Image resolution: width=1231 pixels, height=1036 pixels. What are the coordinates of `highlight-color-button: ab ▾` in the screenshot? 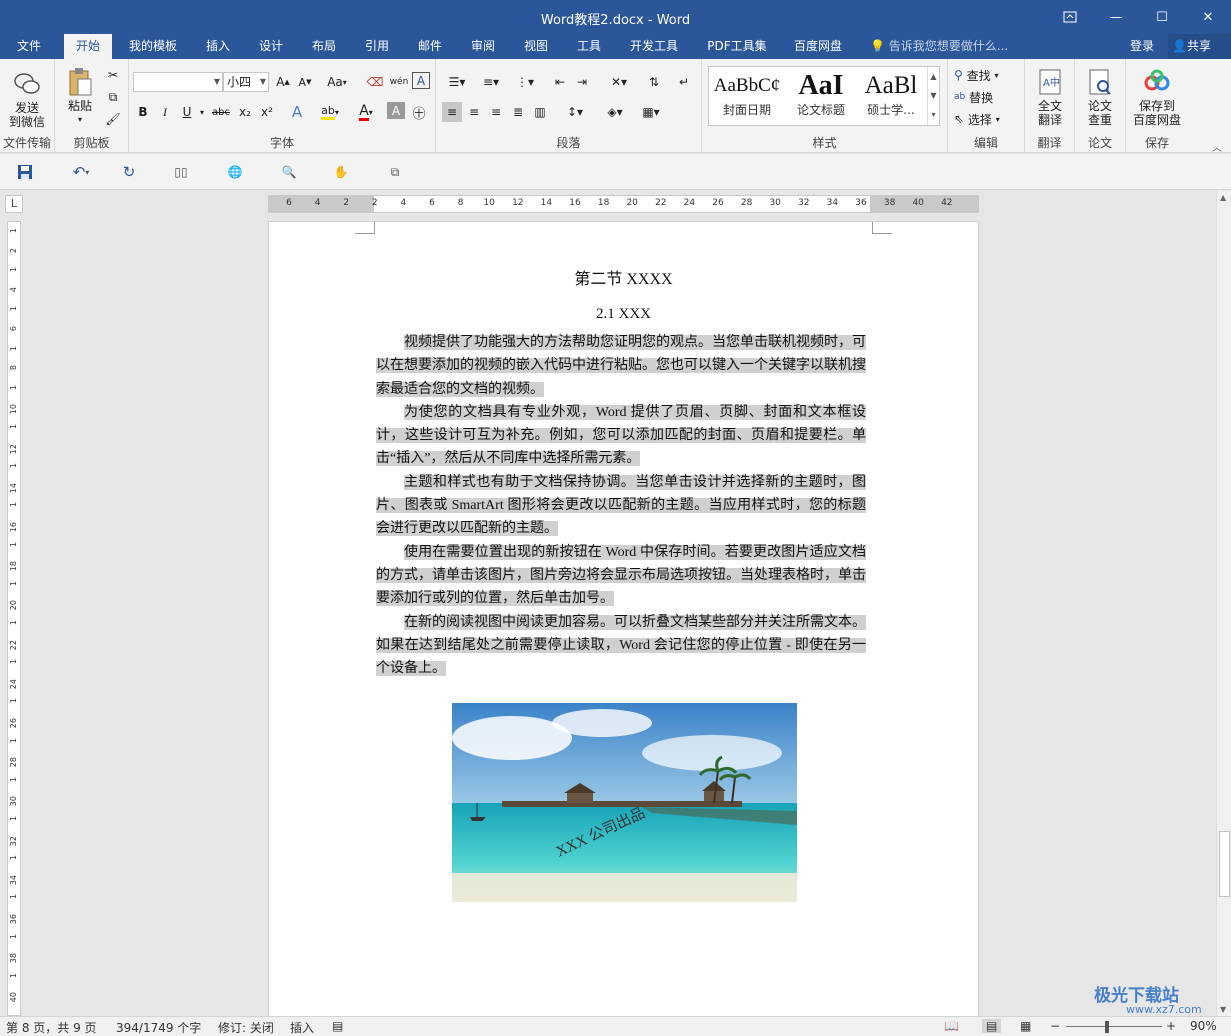 It's located at (330, 112).